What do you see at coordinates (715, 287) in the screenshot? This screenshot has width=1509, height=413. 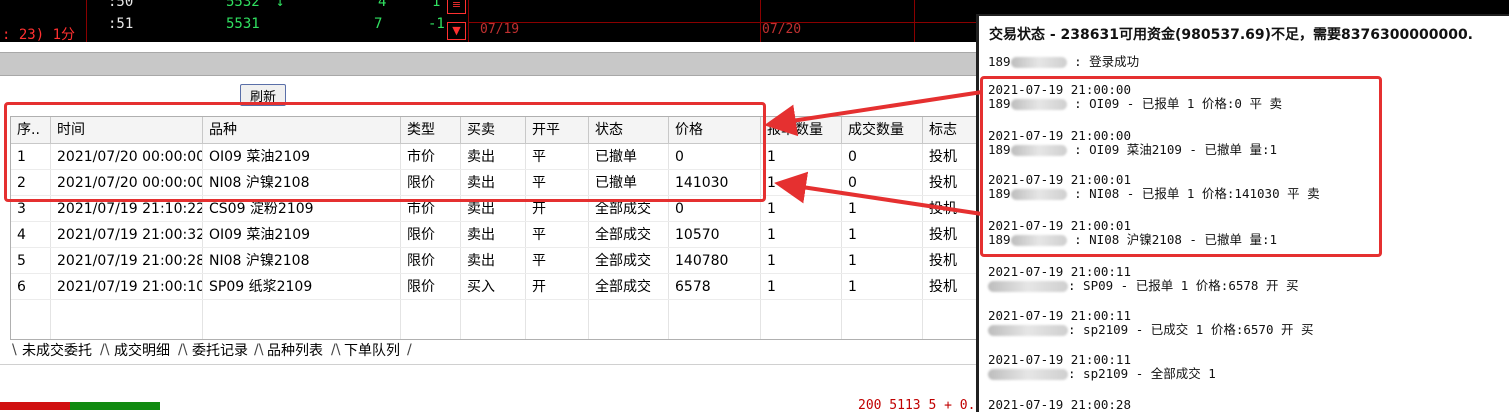 I see `col-price-cell: 6578` at bounding box center [715, 287].